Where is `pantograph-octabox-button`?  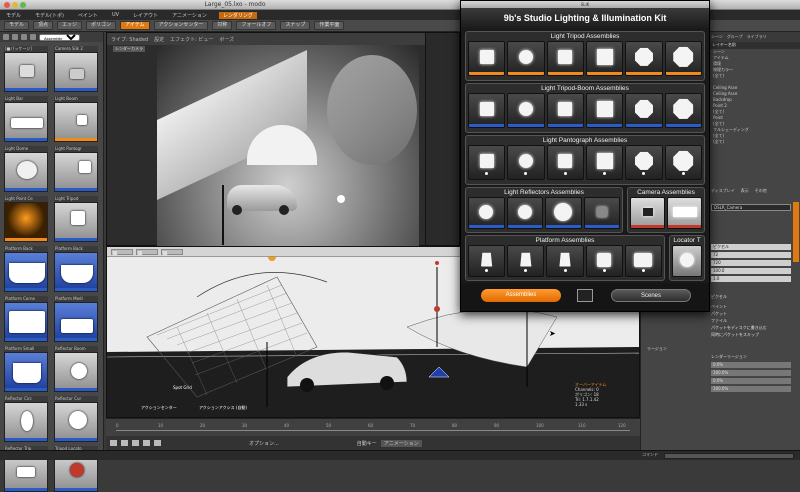 pantograph-octabox-button is located at coordinates (644, 162).